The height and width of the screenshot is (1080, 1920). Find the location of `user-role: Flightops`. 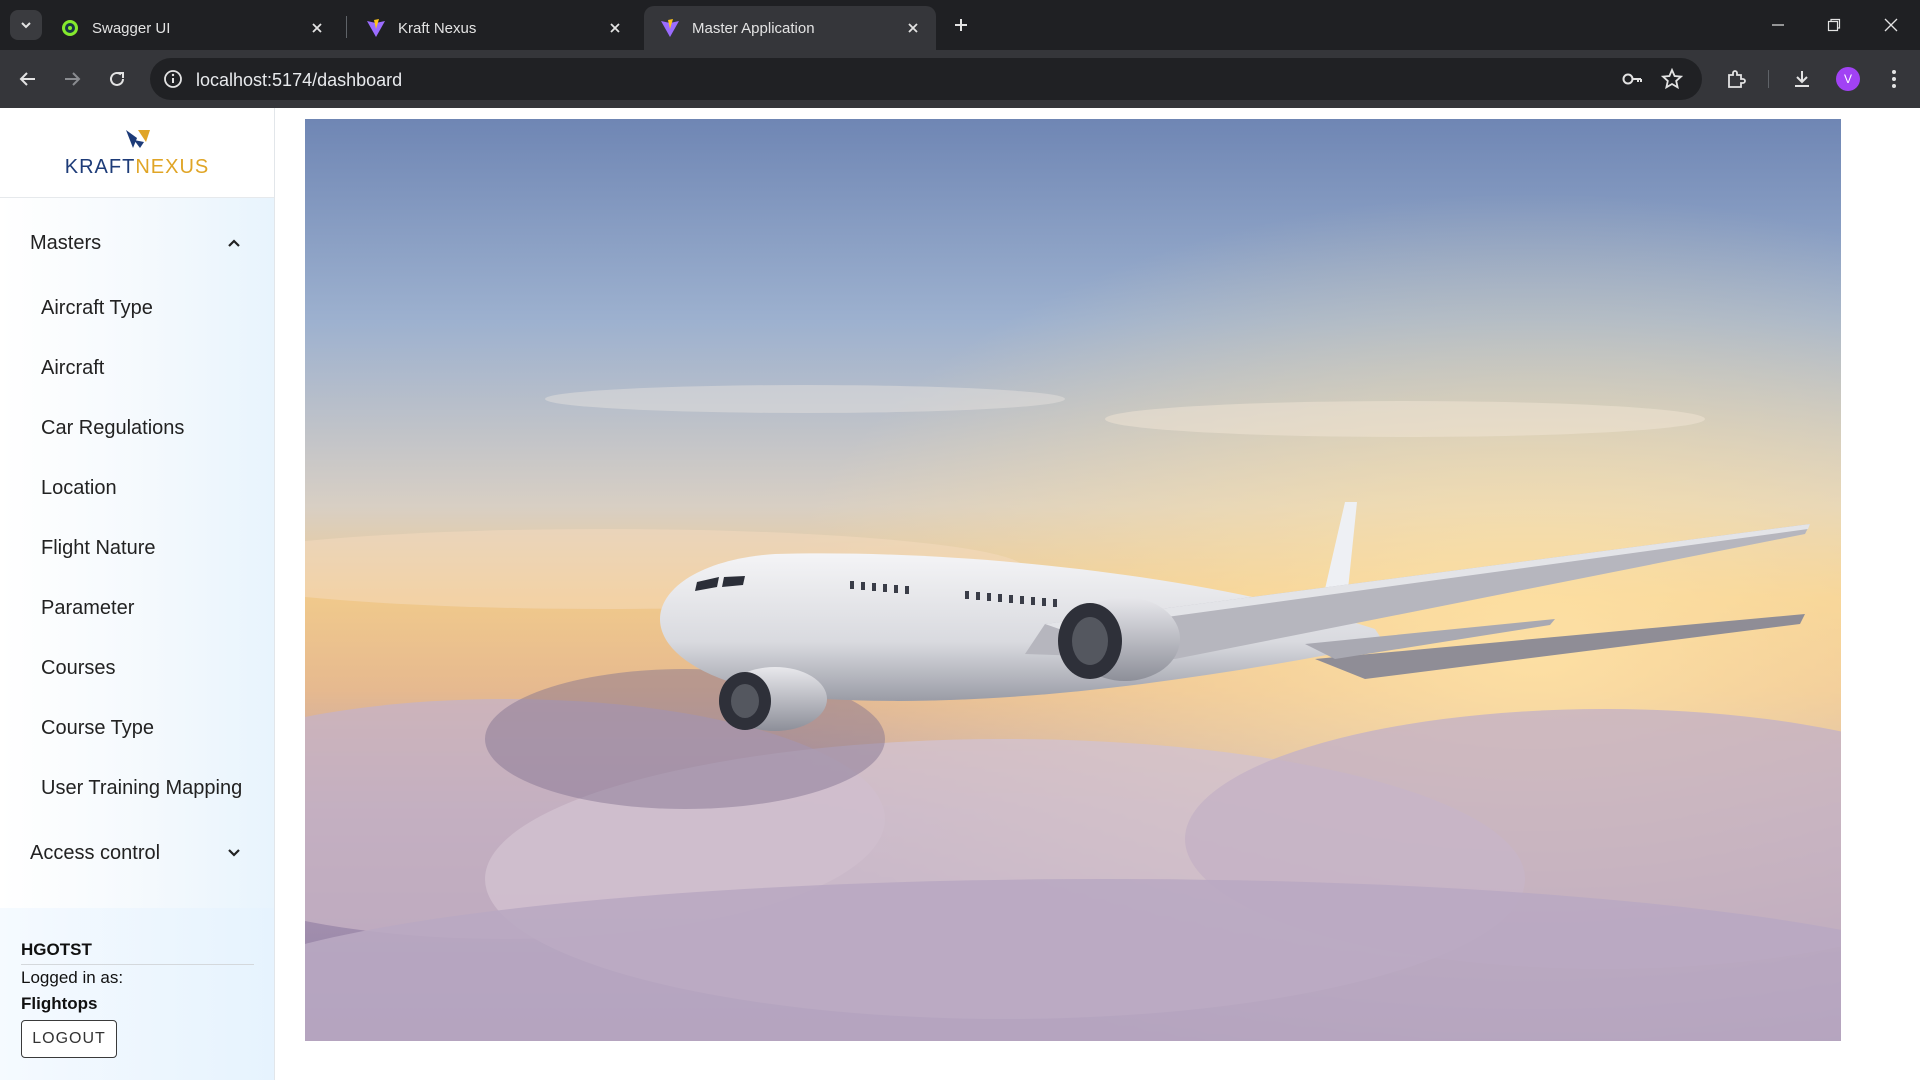

user-role: Flightops is located at coordinates (59, 1003).